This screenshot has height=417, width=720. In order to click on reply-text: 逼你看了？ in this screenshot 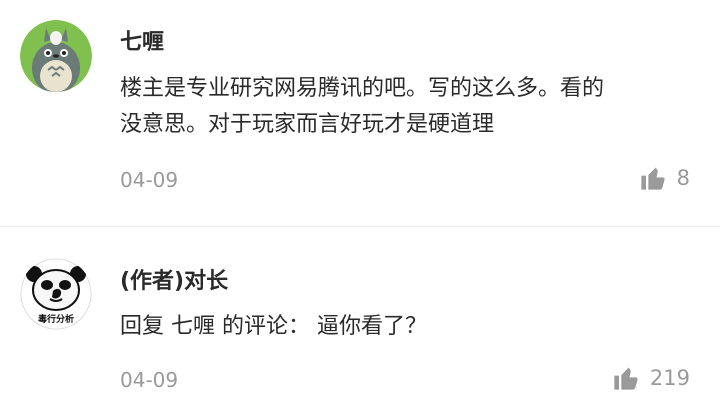, I will do `click(372, 326)`.